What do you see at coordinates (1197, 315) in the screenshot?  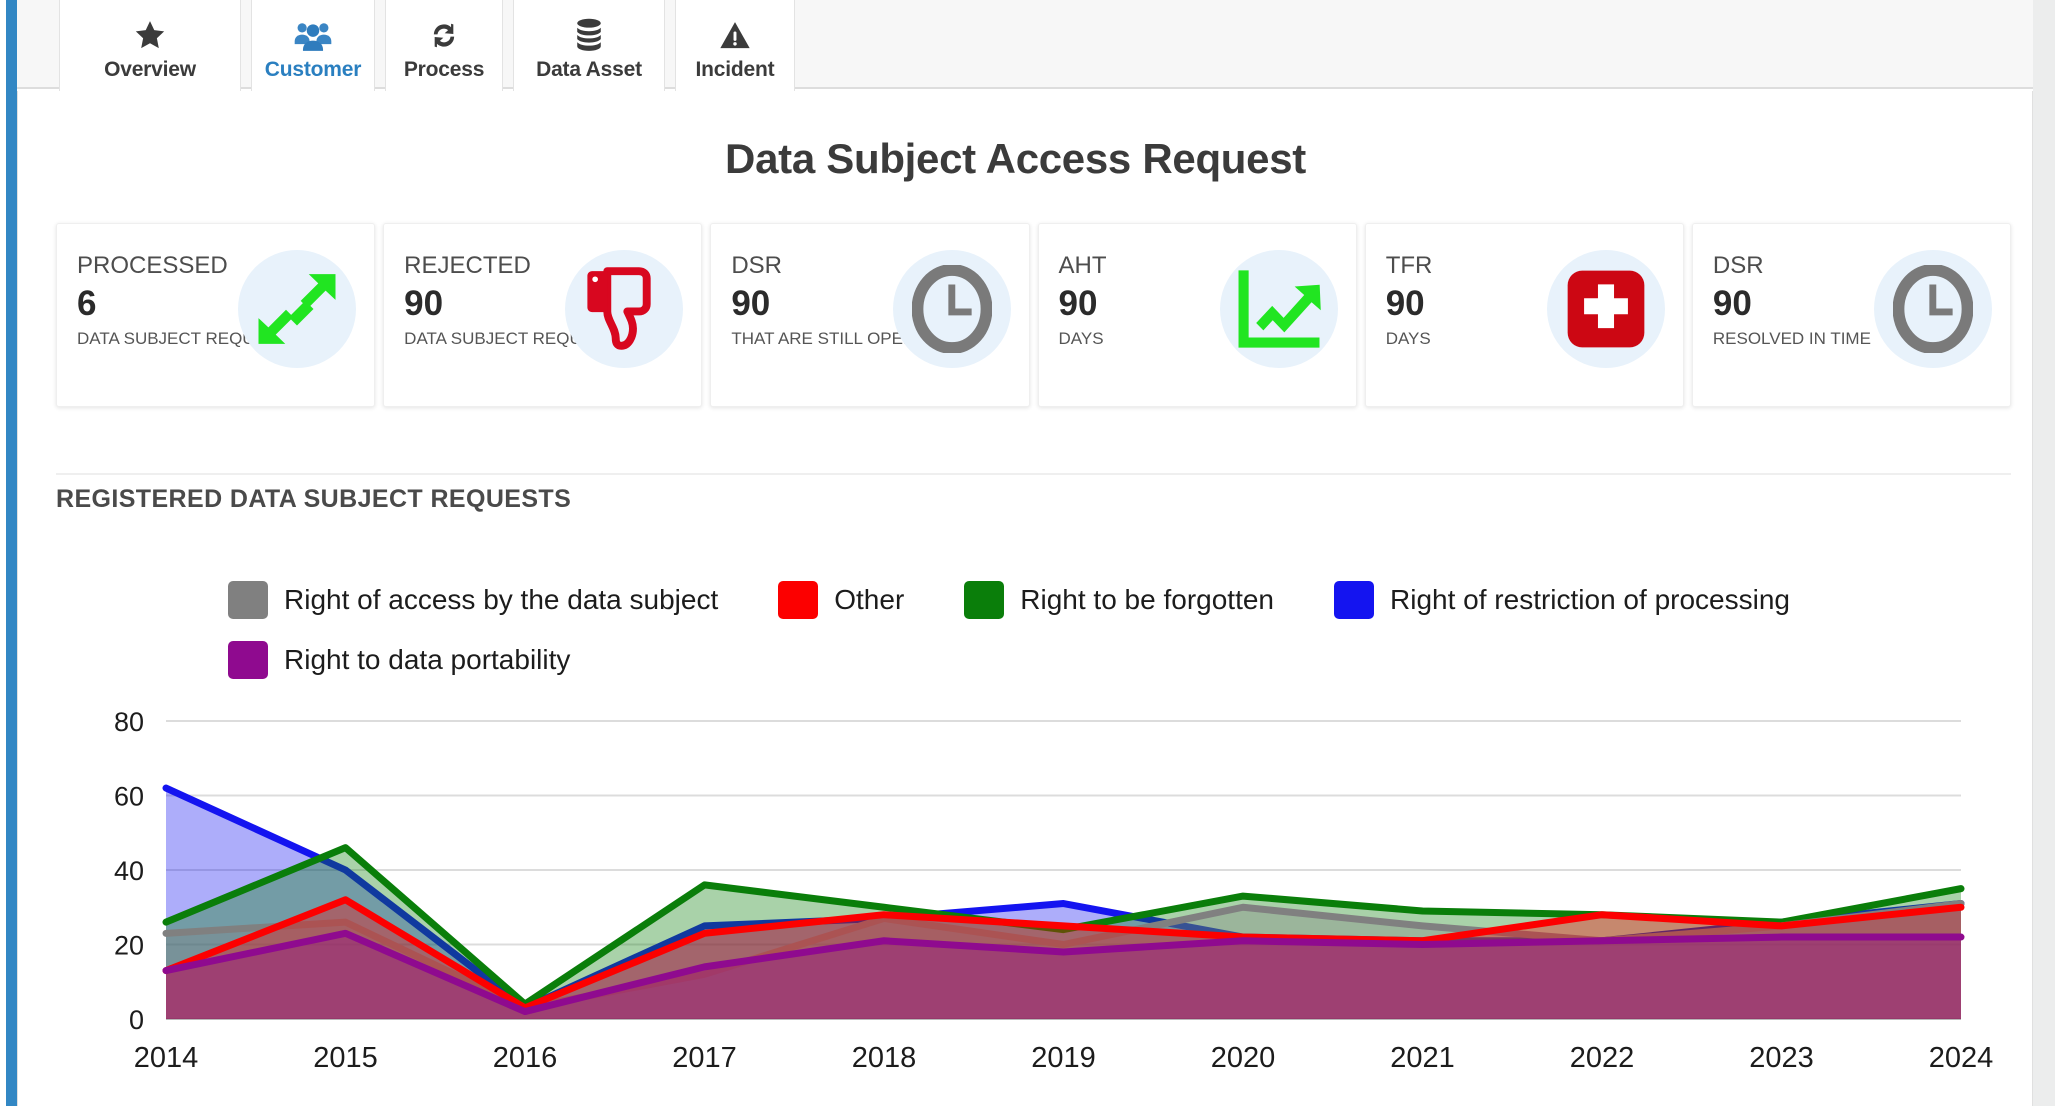 I see `kpi-card: AHT 90 DAYS` at bounding box center [1197, 315].